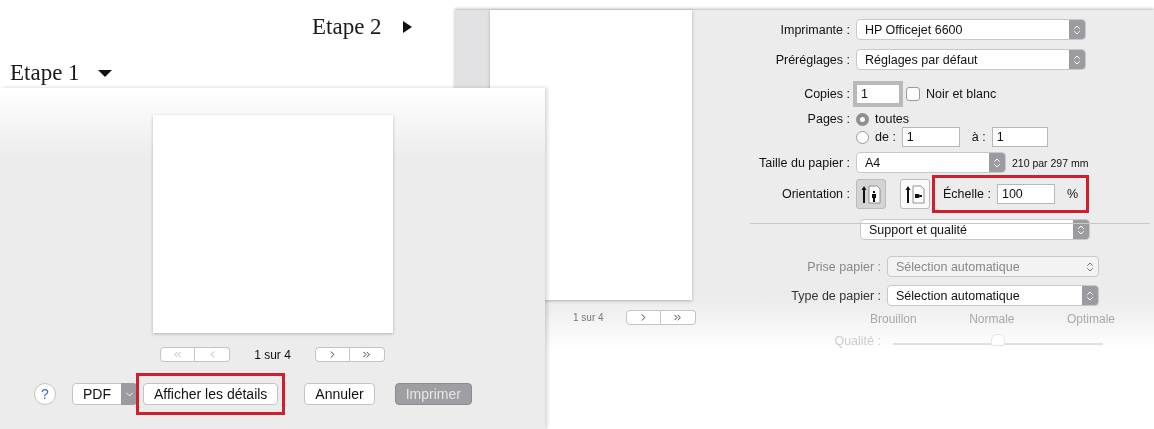 Image resolution: width=1154 pixels, height=429 pixels. I want to click on quality-tick-label: Brouillon, so click(893, 319).